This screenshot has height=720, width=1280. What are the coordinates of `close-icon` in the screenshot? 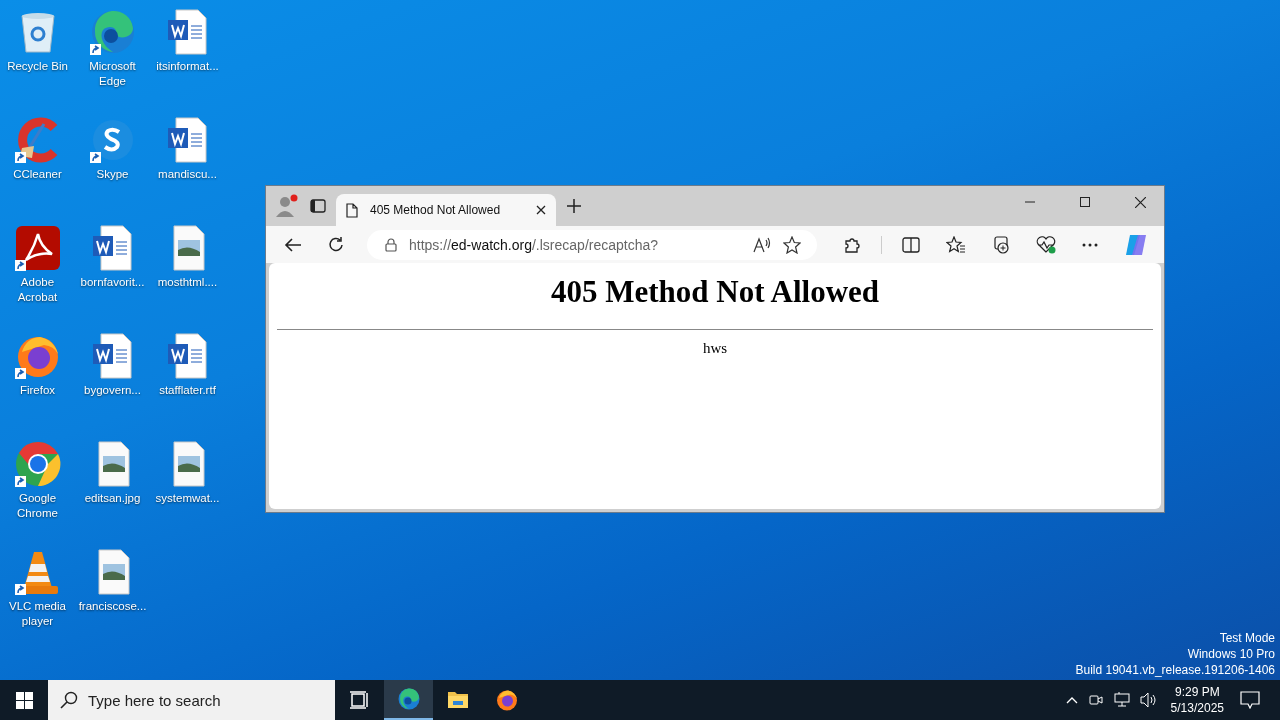 It's located at (1140, 202).